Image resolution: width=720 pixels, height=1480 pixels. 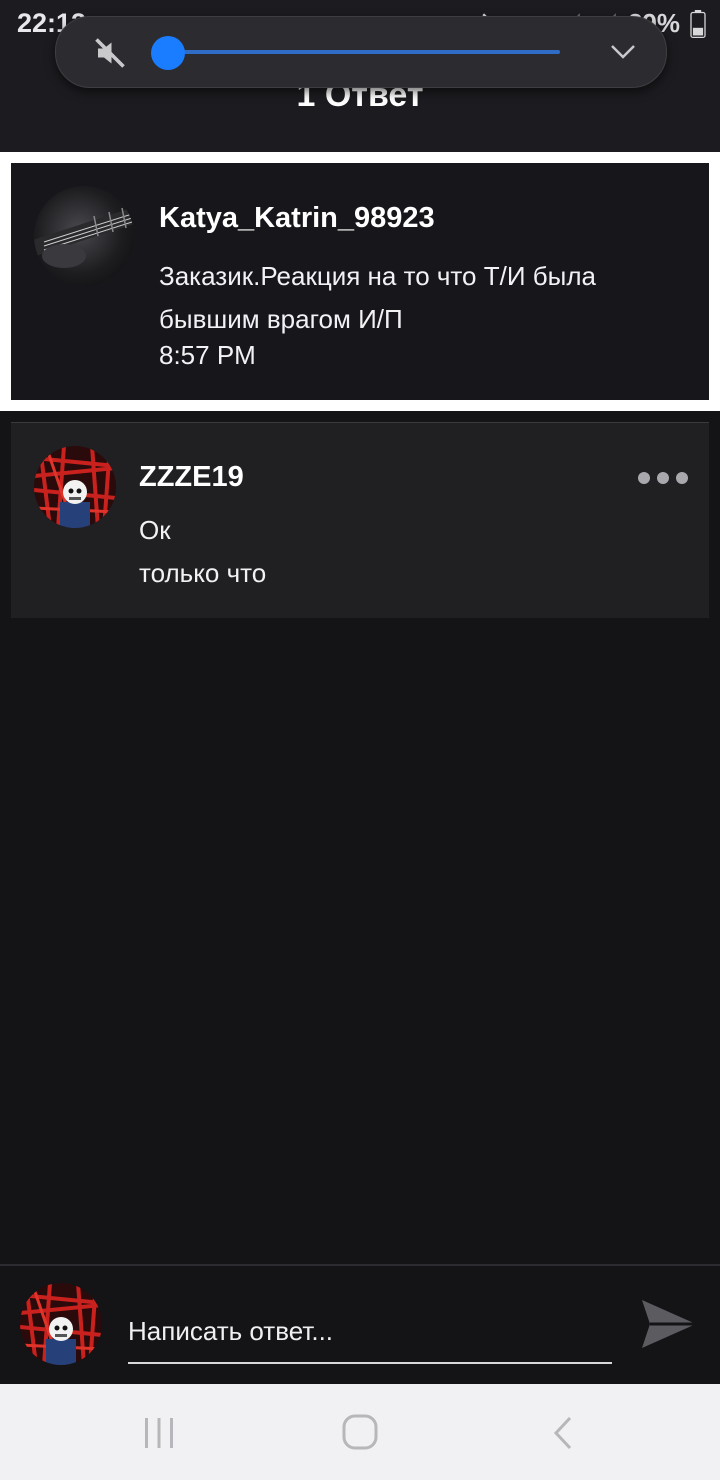 What do you see at coordinates (698, 23) in the screenshot?
I see `battery-icon` at bounding box center [698, 23].